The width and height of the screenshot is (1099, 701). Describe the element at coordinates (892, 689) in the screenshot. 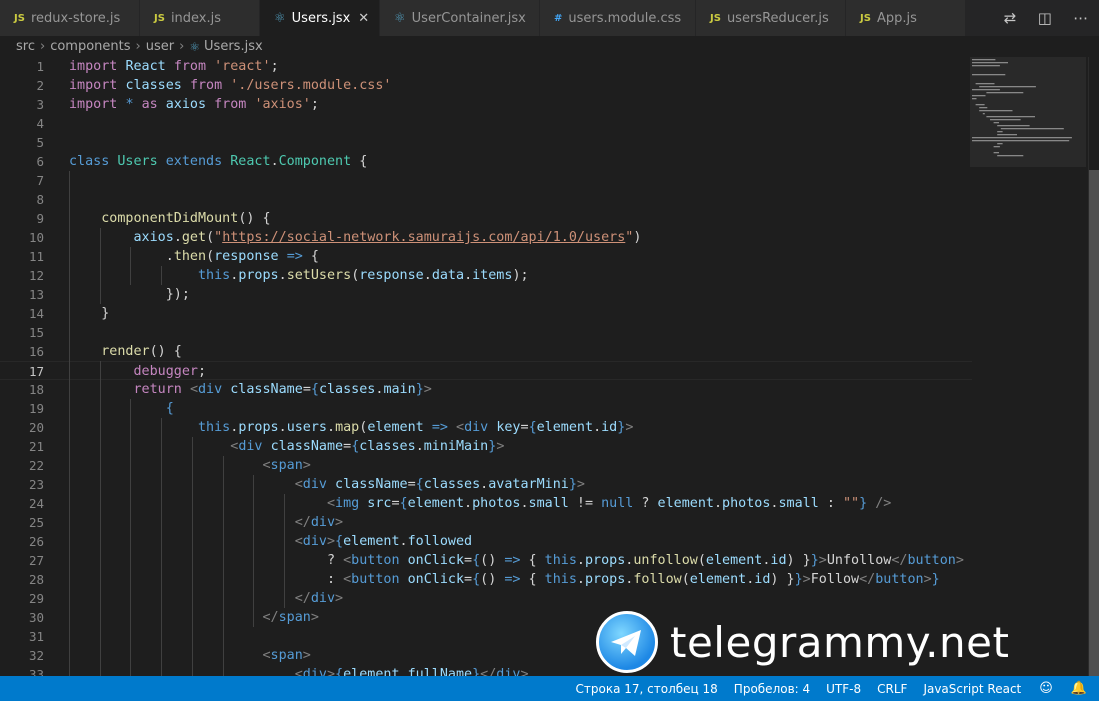

I see `eol-setting: CRLF` at that location.